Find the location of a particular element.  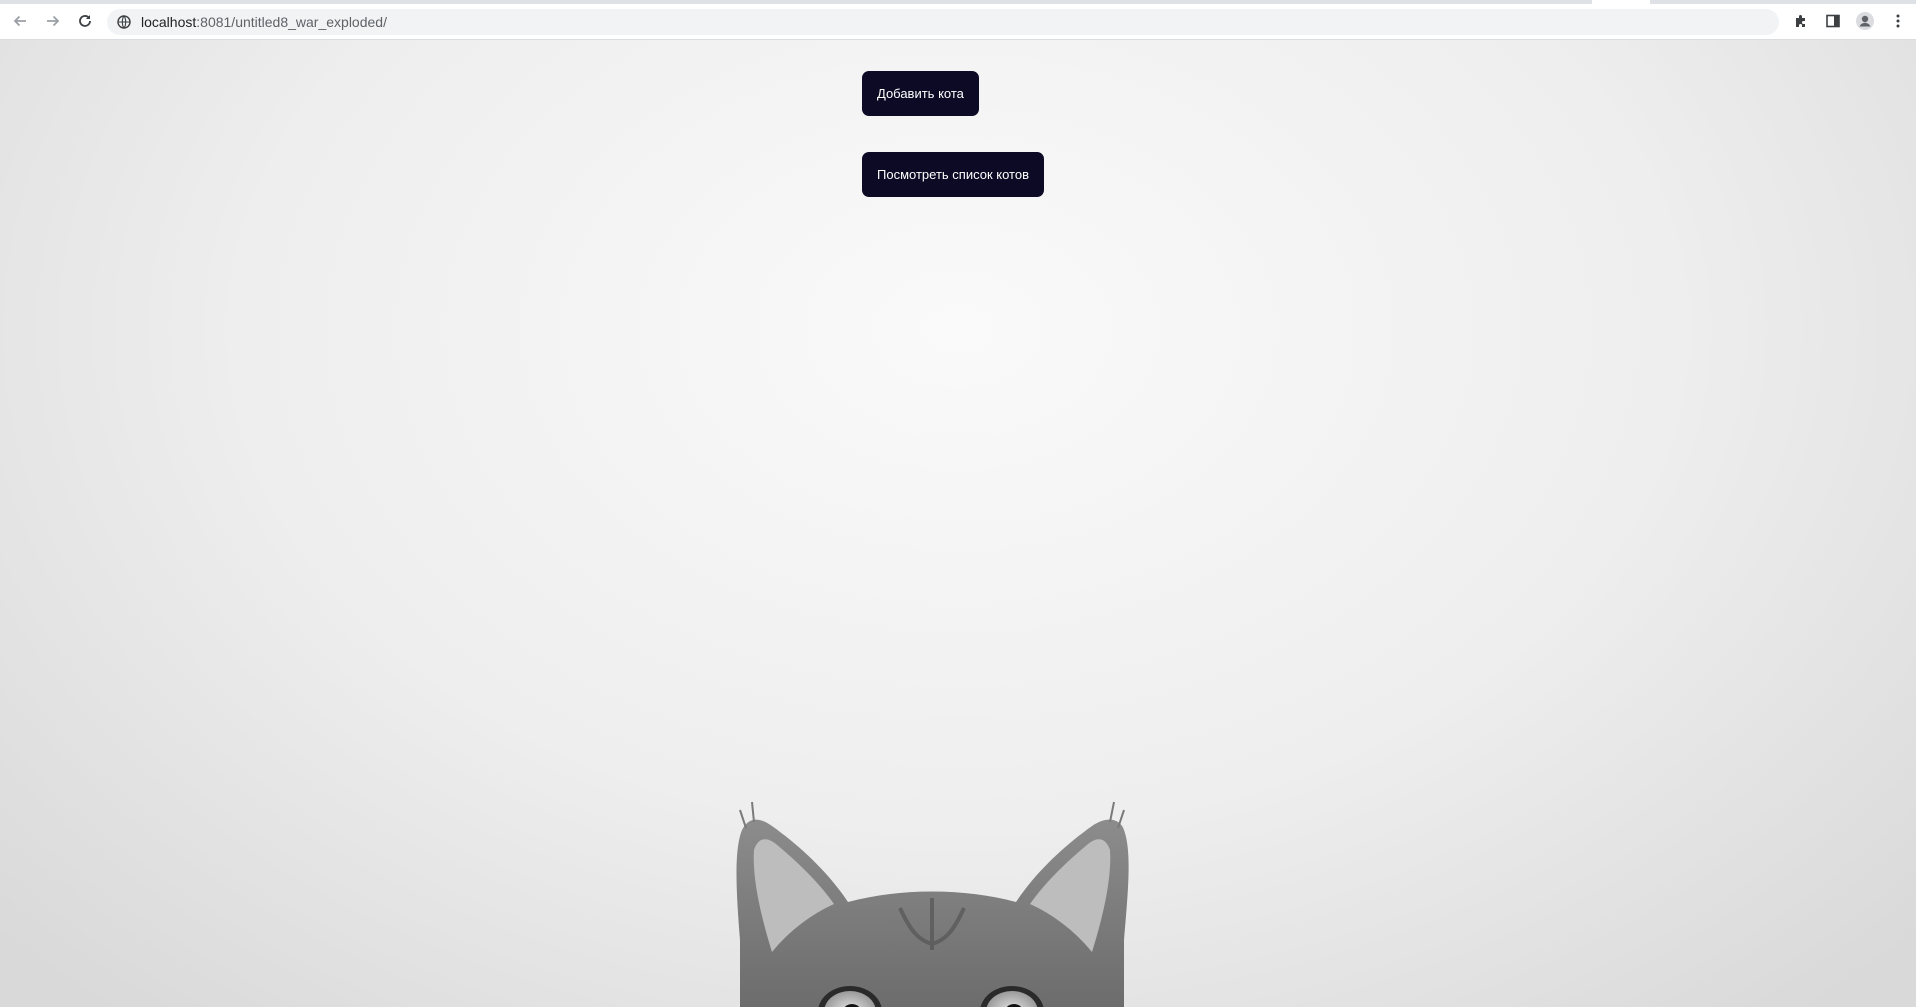

address-bar: localhost:8081/untitled8_war_exploded/ is located at coordinates (943, 22).